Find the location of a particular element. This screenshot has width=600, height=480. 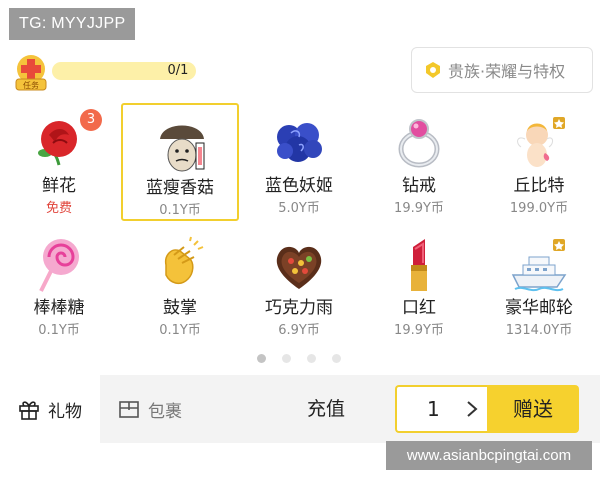

page-dot-active is located at coordinates (261, 358).